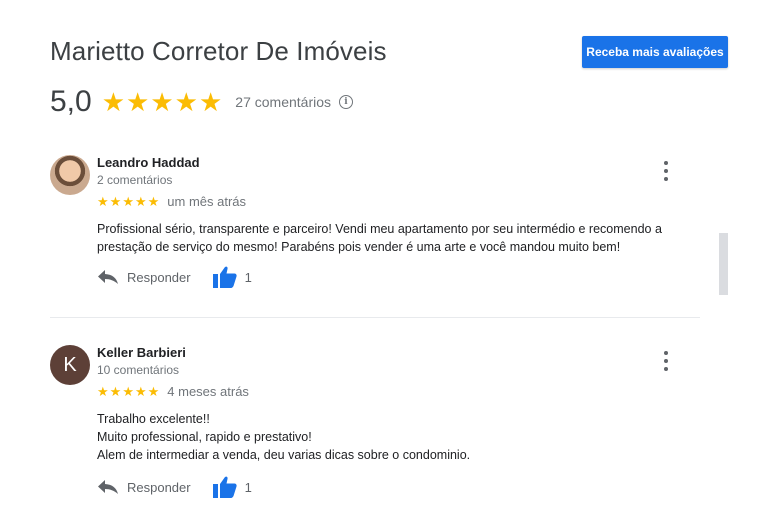 Image resolution: width=778 pixels, height=525 pixels. I want to click on avatar, so click(70, 175).